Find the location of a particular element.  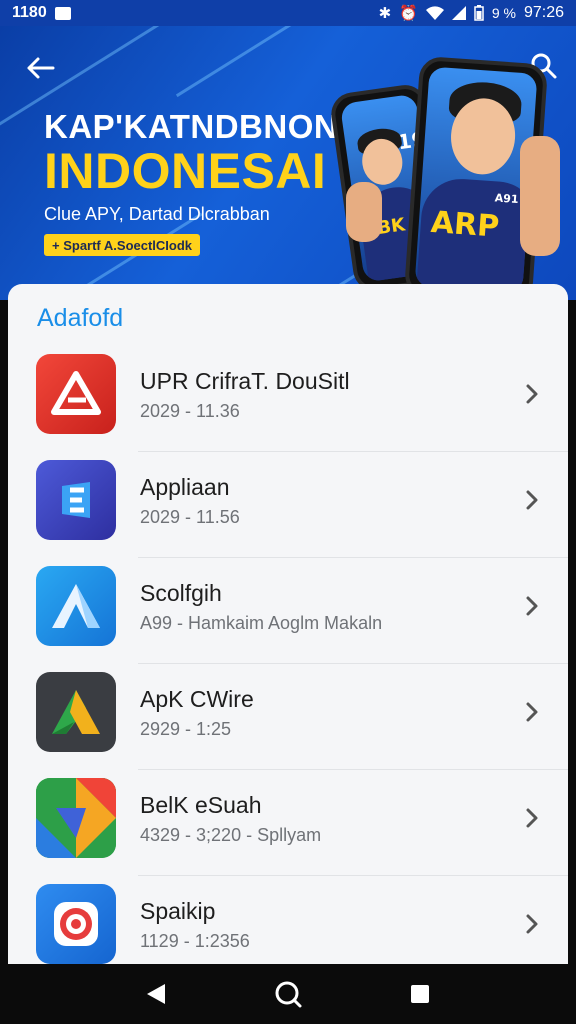

status-time: 1180 is located at coordinates (29, 12).